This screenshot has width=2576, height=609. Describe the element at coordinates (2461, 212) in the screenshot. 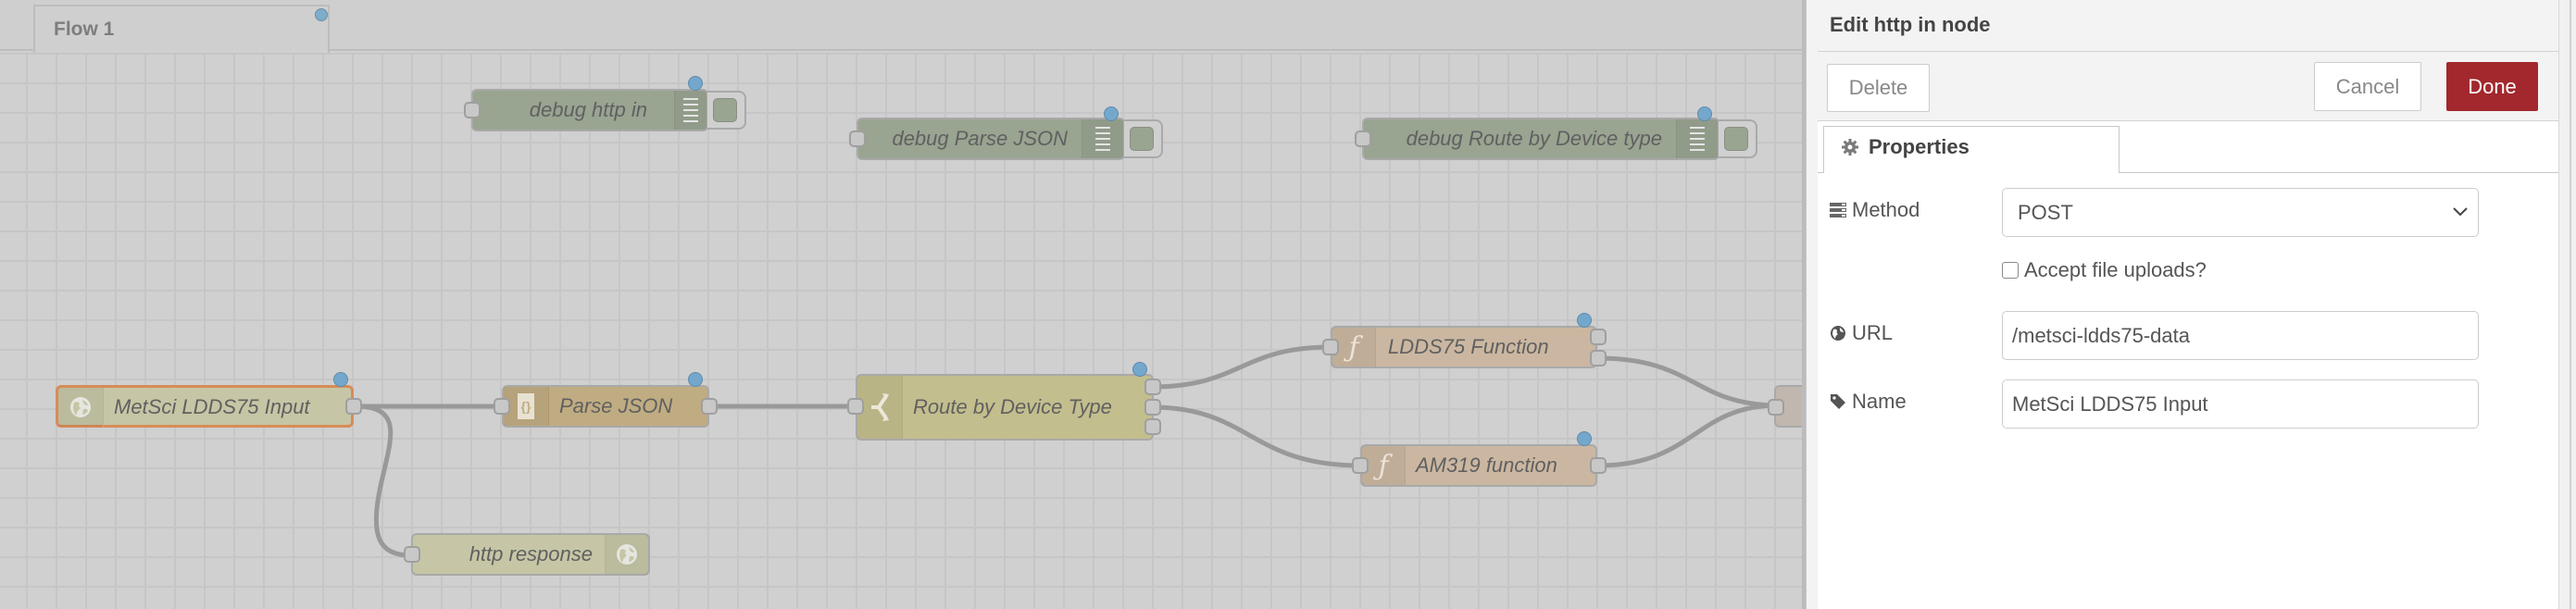

I see `chevron-down-icon` at that location.